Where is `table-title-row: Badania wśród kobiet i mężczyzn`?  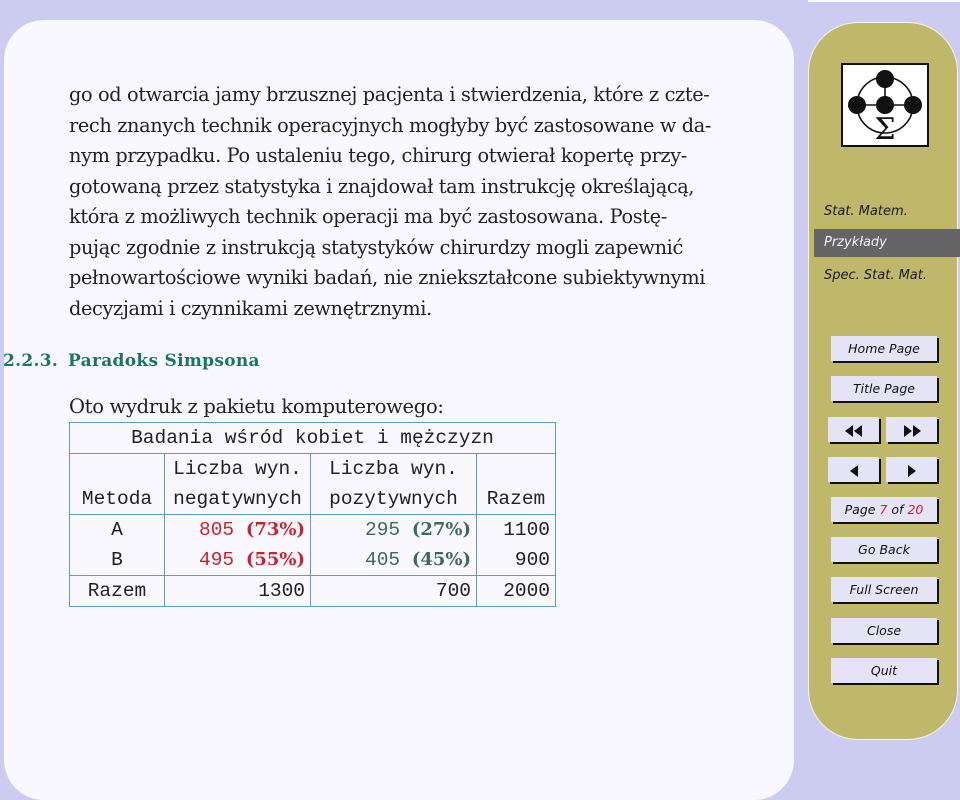
table-title-row: Badania wśród kobiet i mężczyzn is located at coordinates (312, 438).